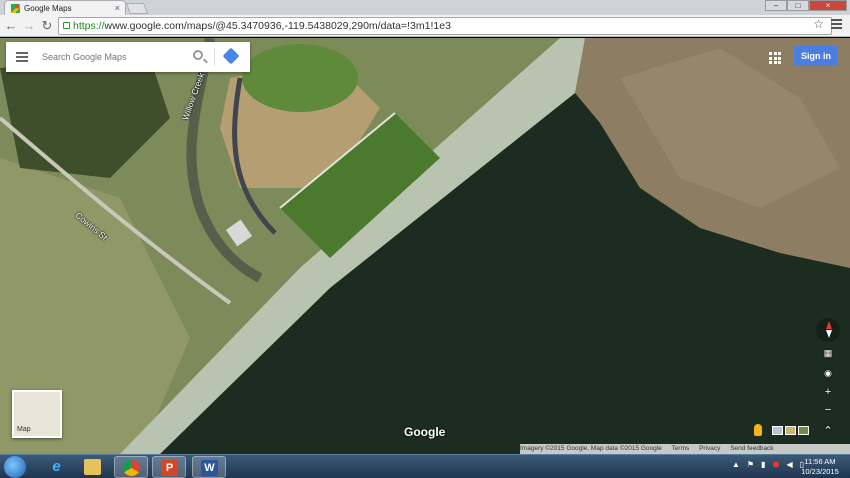  What do you see at coordinates (425, 7) in the screenshot?
I see `tab-strip: Google Maps × – □ ×` at bounding box center [425, 7].